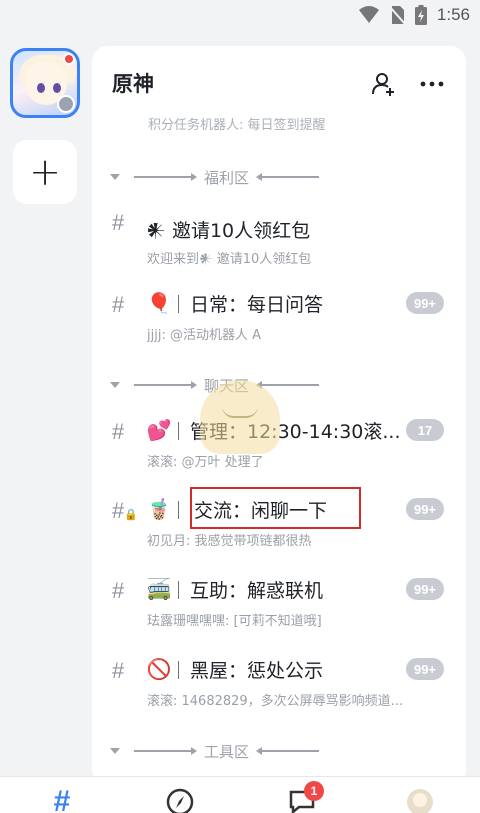 Image resolution: width=480 pixels, height=813 pixels. What do you see at coordinates (279, 81) in the screenshot?
I see `panel-header: 原神` at bounding box center [279, 81].